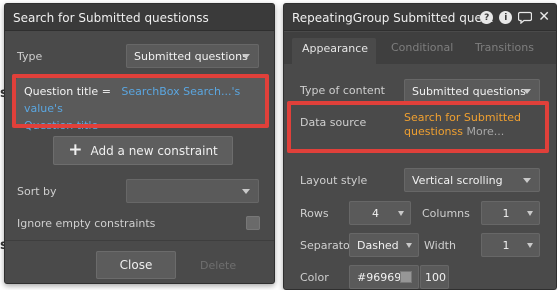 The height and width of the screenshot is (290, 557). What do you see at coordinates (30, 56) in the screenshot?
I see `type-label: Type` at bounding box center [30, 56].